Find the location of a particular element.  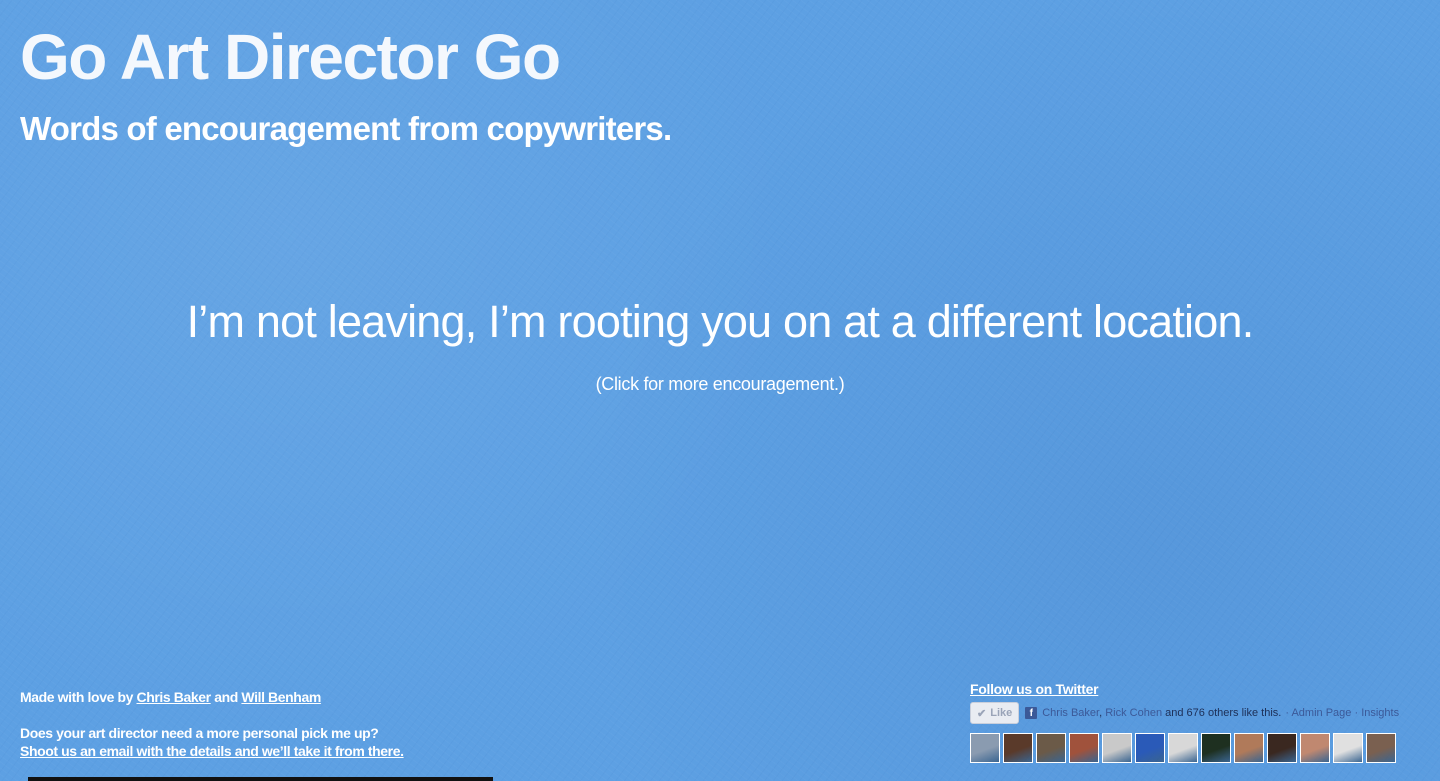

fb-friend-chris-baker: Chris Baker is located at coordinates (1070, 713).